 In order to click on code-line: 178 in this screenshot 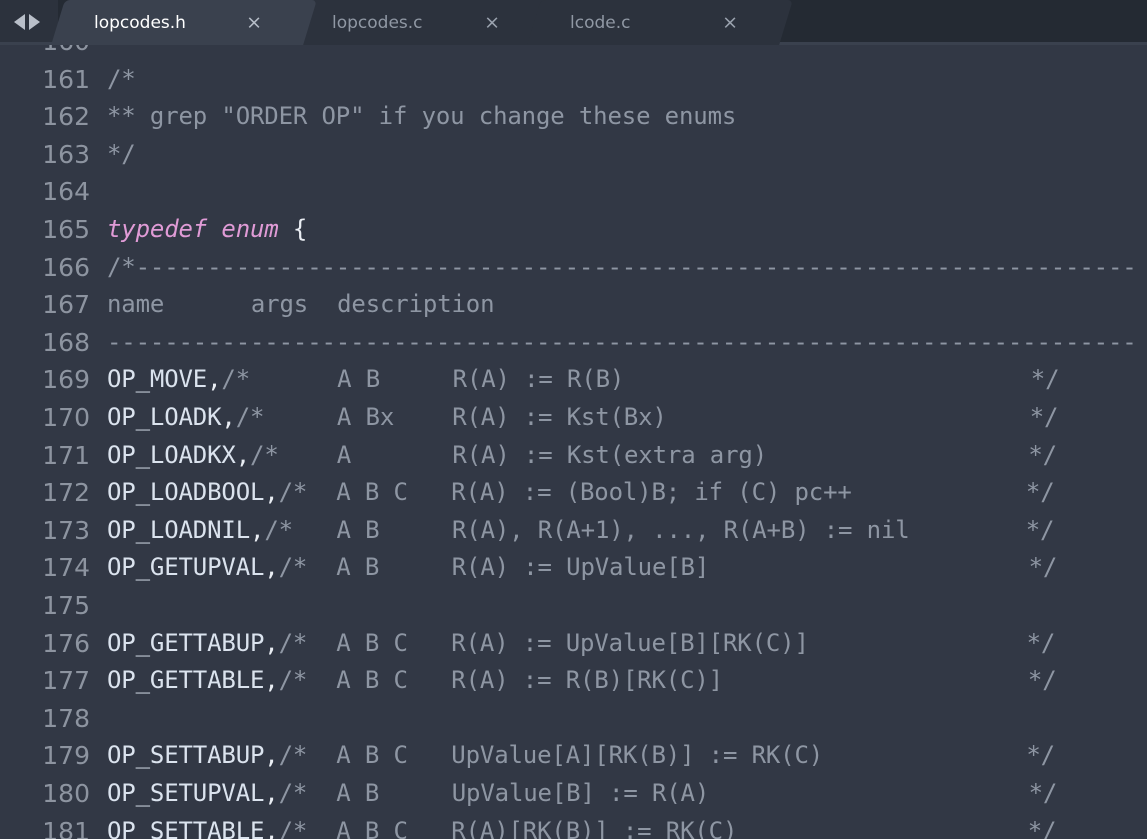, I will do `click(573, 719)`.